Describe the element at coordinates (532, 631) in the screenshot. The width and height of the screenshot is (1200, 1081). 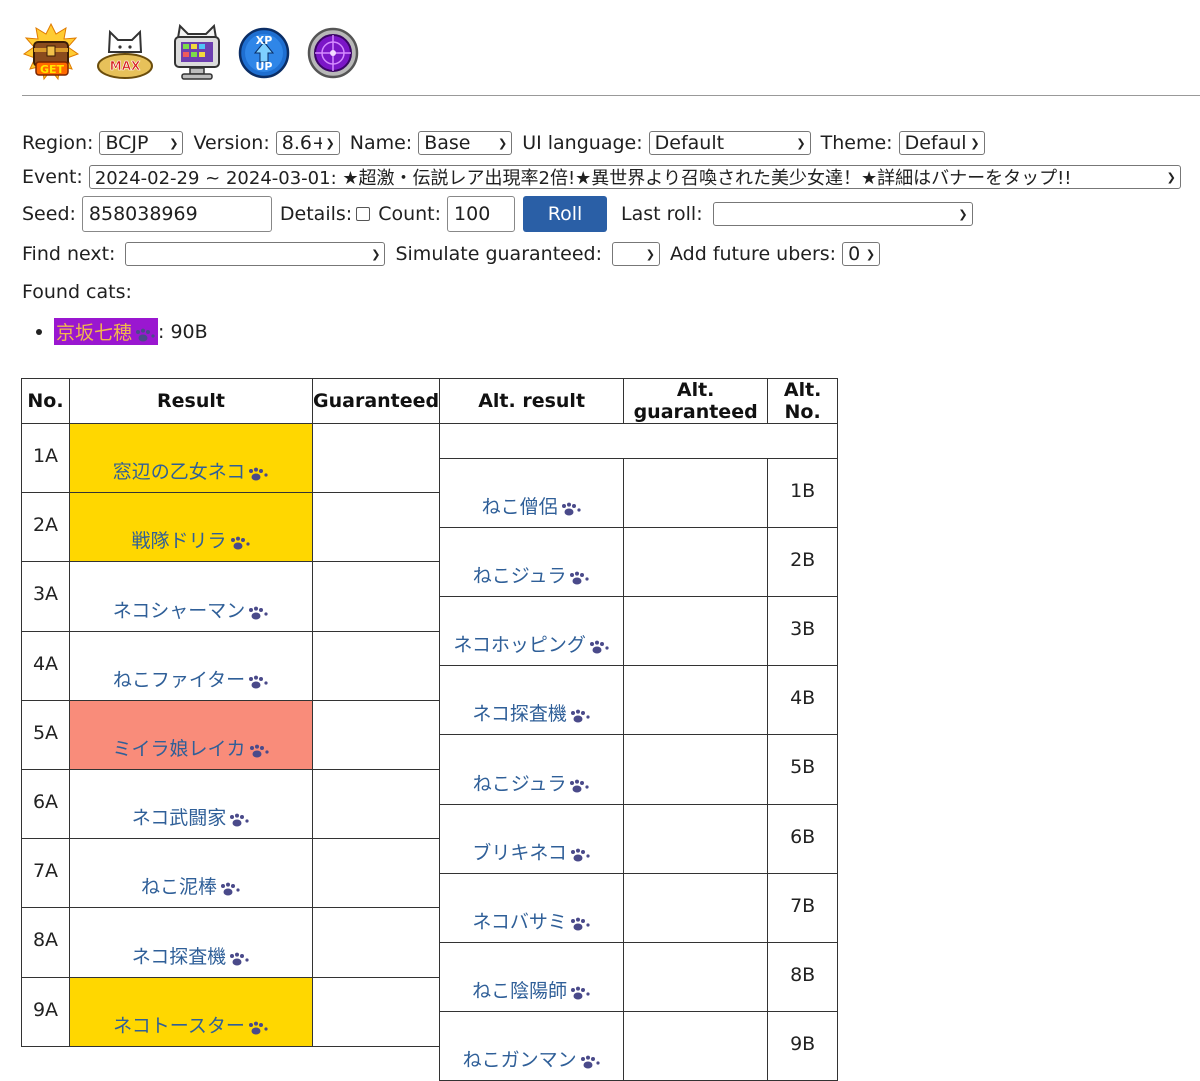
I see `alt-roll-result: ネコホッピング` at that location.